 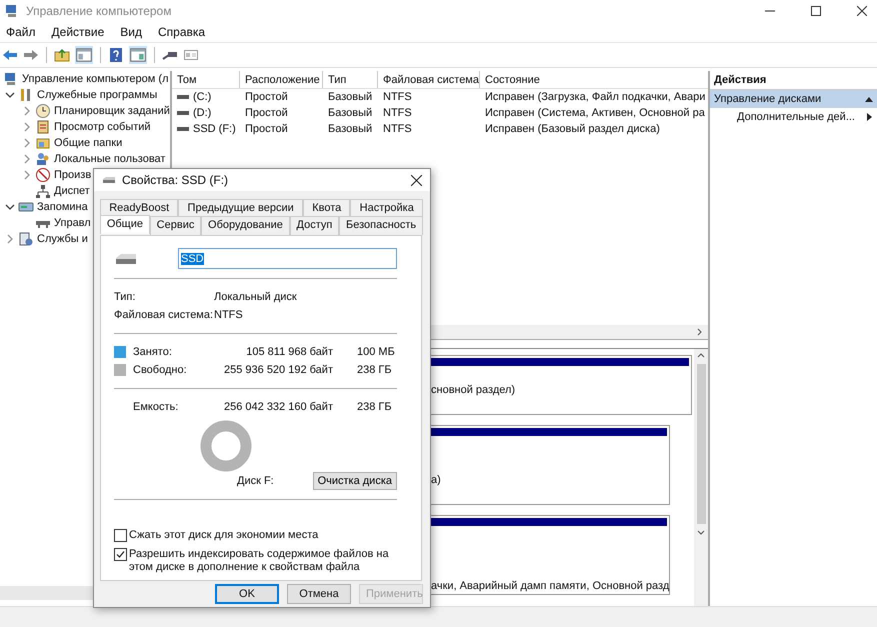 I want to click on log-icon, so click(x=43, y=127).